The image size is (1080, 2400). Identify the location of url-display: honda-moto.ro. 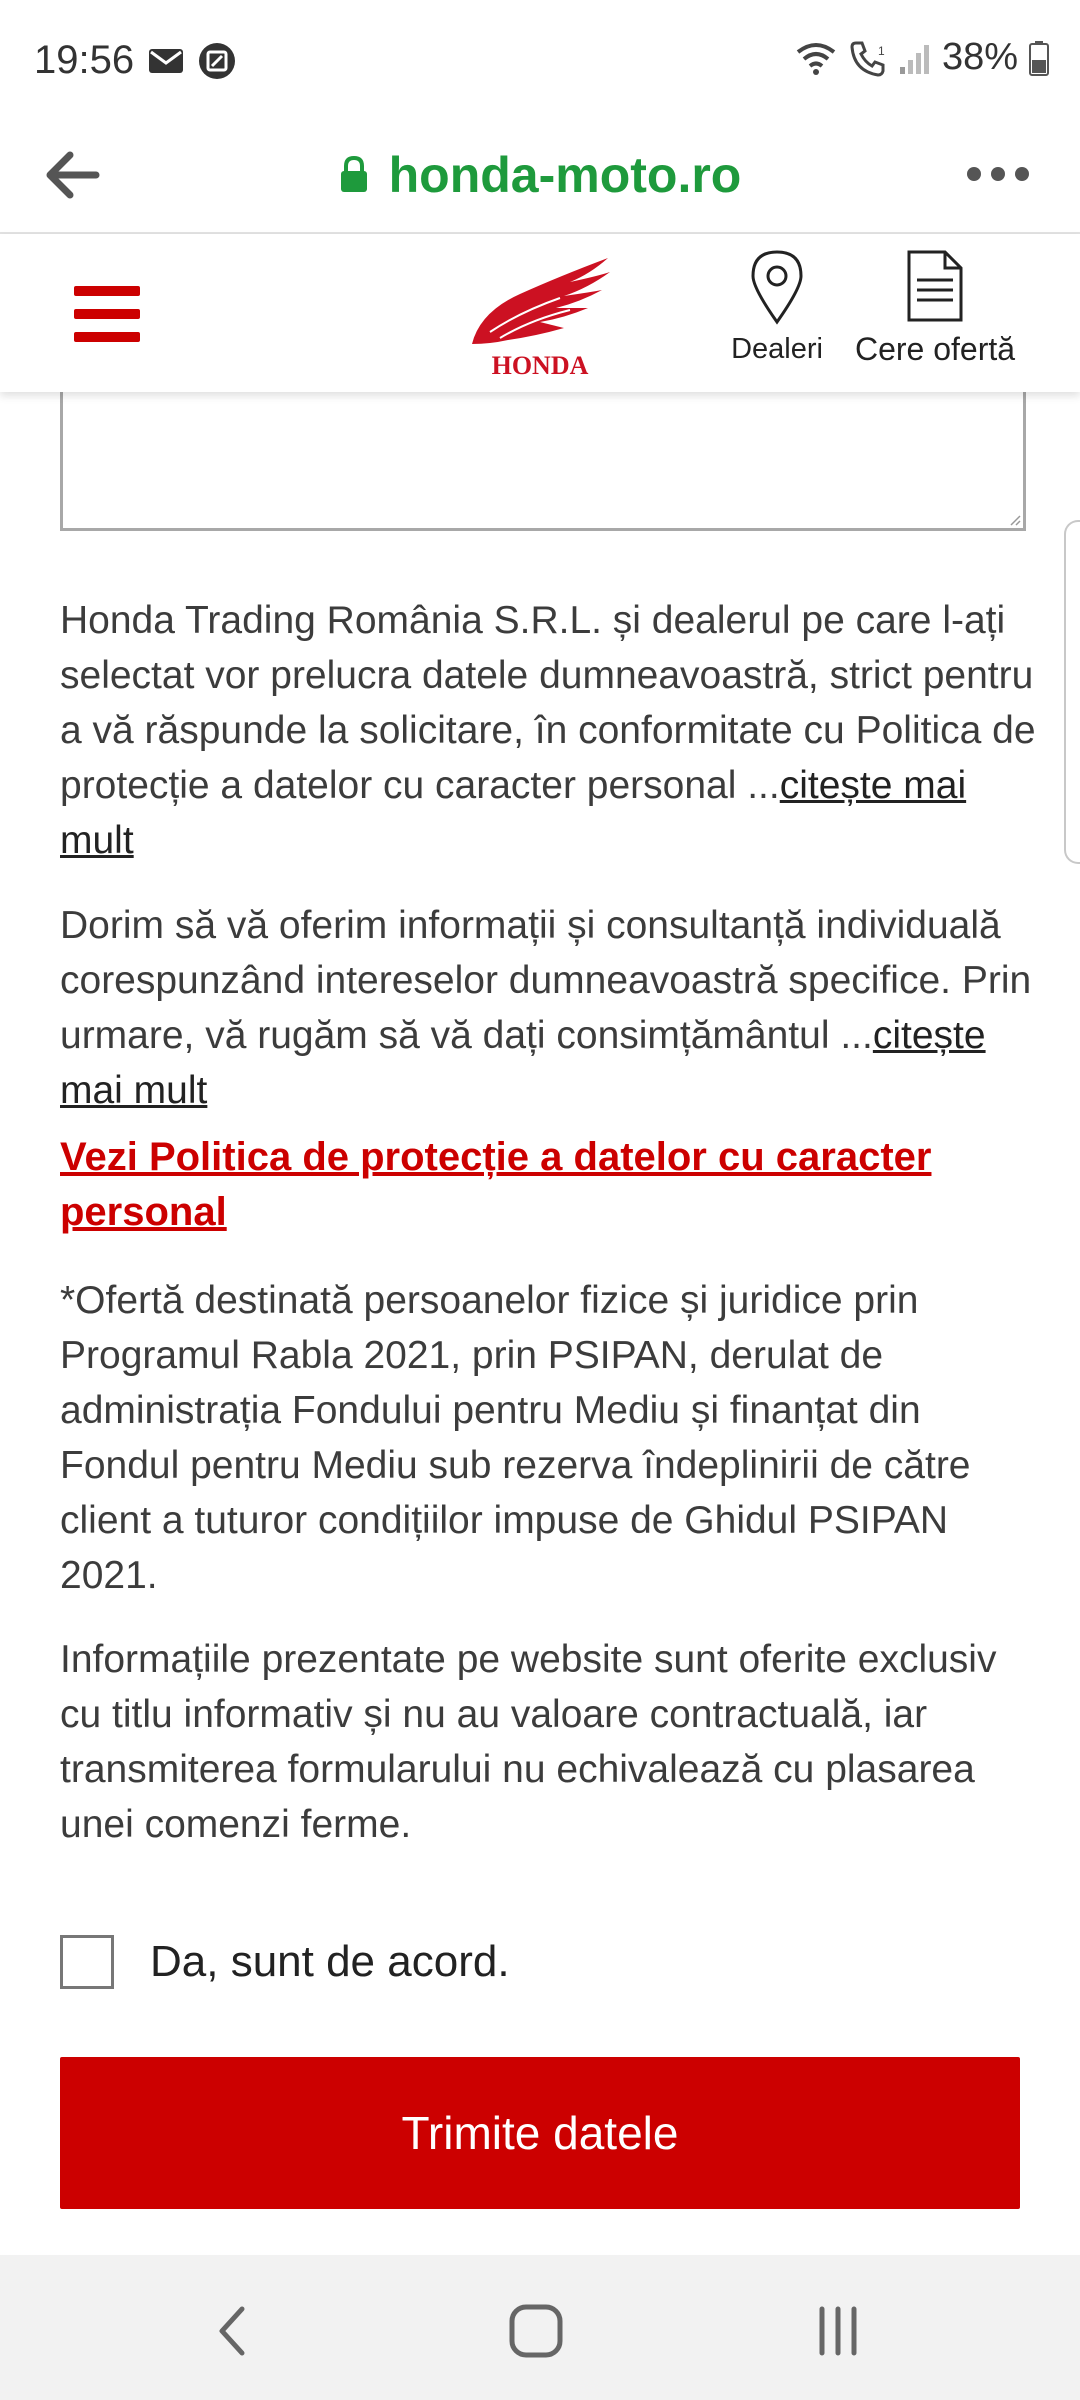
(540, 175).